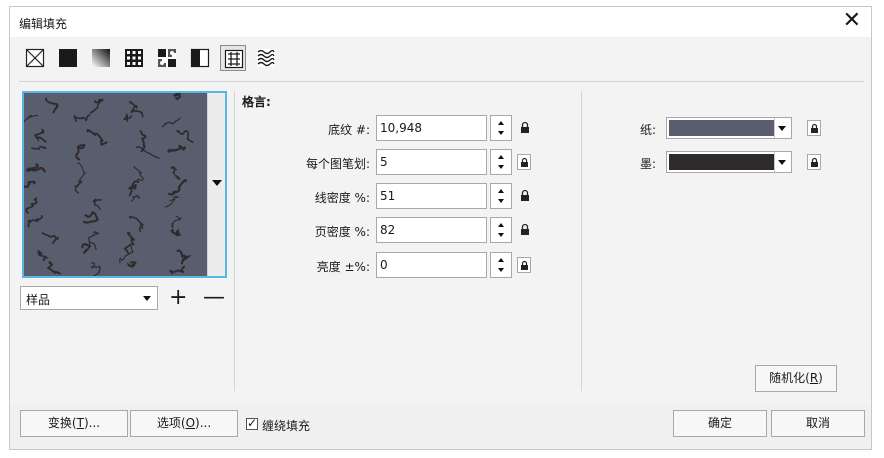 The image size is (884, 458). I want to click on strokes-per-pattern-input: 5, so click(431, 162).